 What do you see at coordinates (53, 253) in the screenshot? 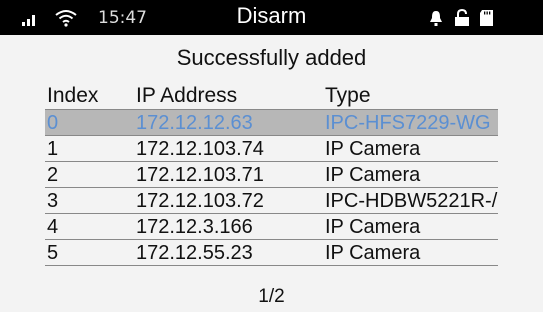
I see `cell-index: 5` at bounding box center [53, 253].